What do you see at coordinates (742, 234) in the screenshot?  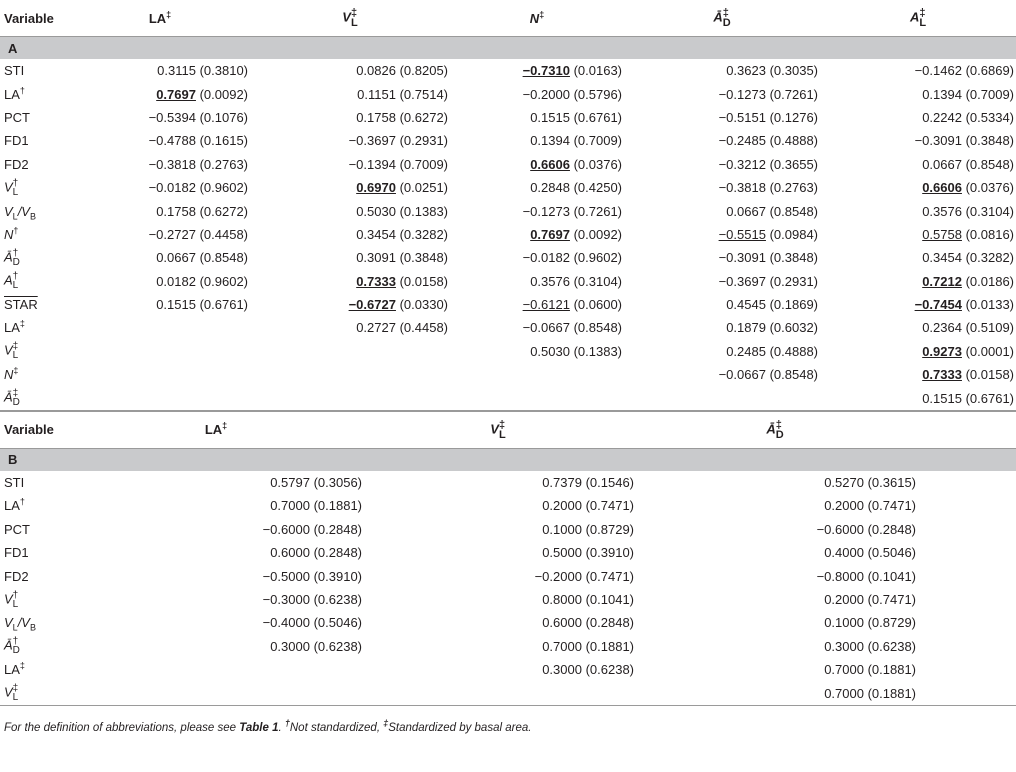 I see `cell-coefficient: −0.5515` at bounding box center [742, 234].